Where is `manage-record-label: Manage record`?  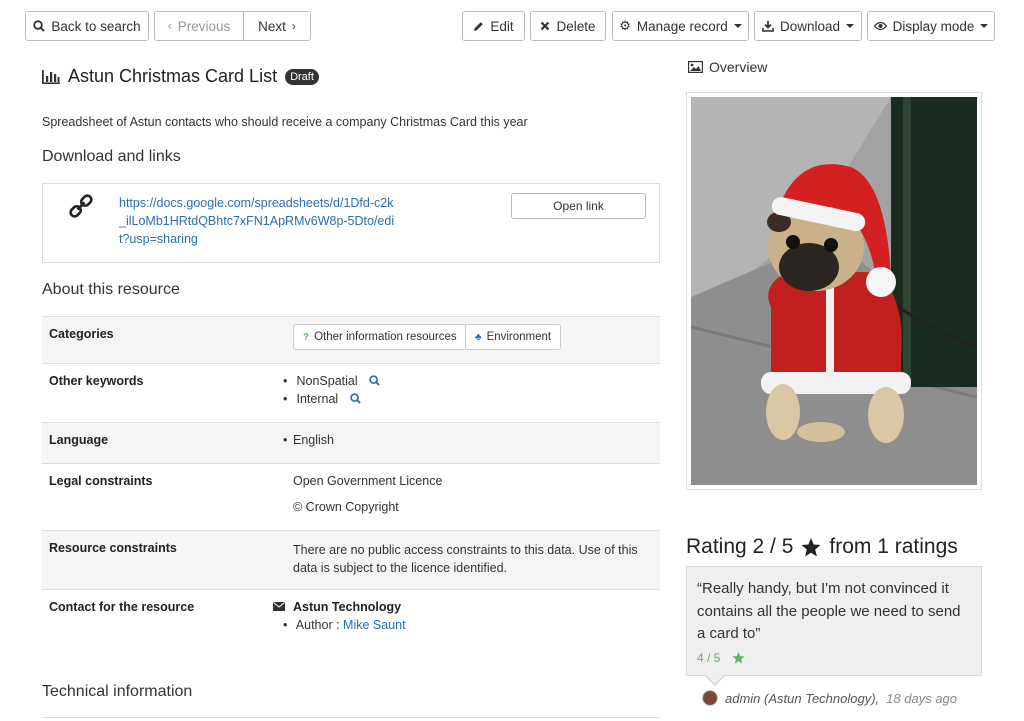
manage-record-label: Manage record is located at coordinates (682, 26).